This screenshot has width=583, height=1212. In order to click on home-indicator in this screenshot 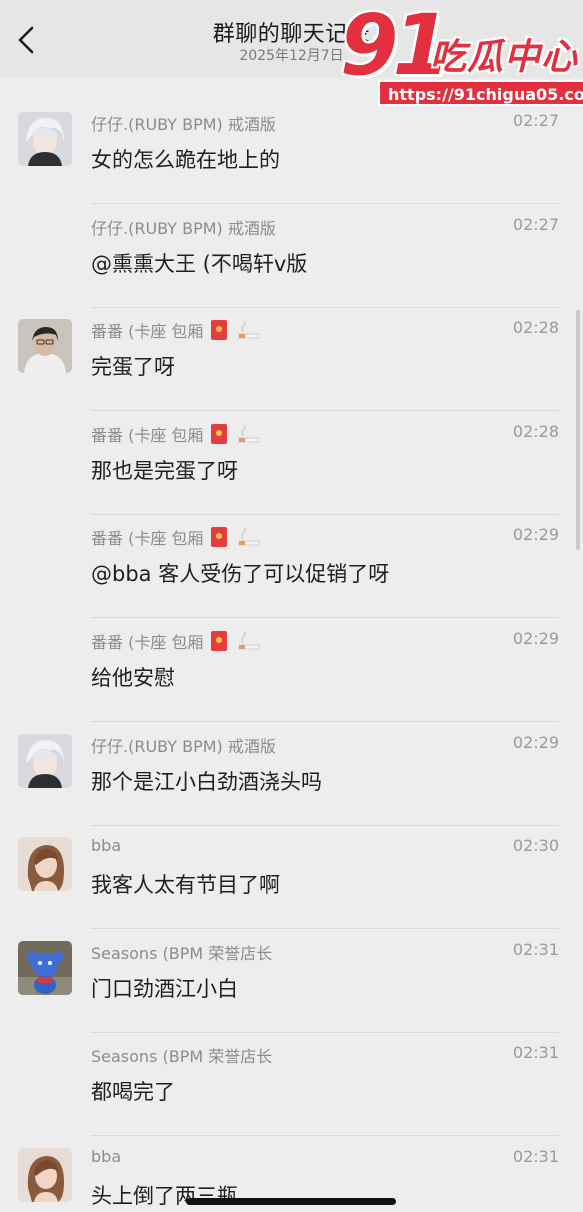, I will do `click(291, 1201)`.